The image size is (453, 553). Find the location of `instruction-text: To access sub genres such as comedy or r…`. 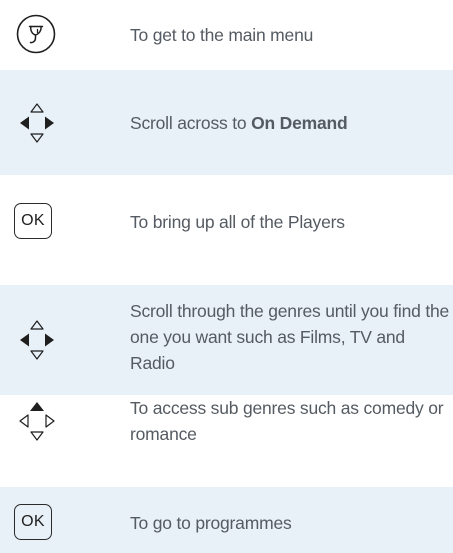

instruction-text: To access sub genres such as comedy or r… is located at coordinates (287, 421).